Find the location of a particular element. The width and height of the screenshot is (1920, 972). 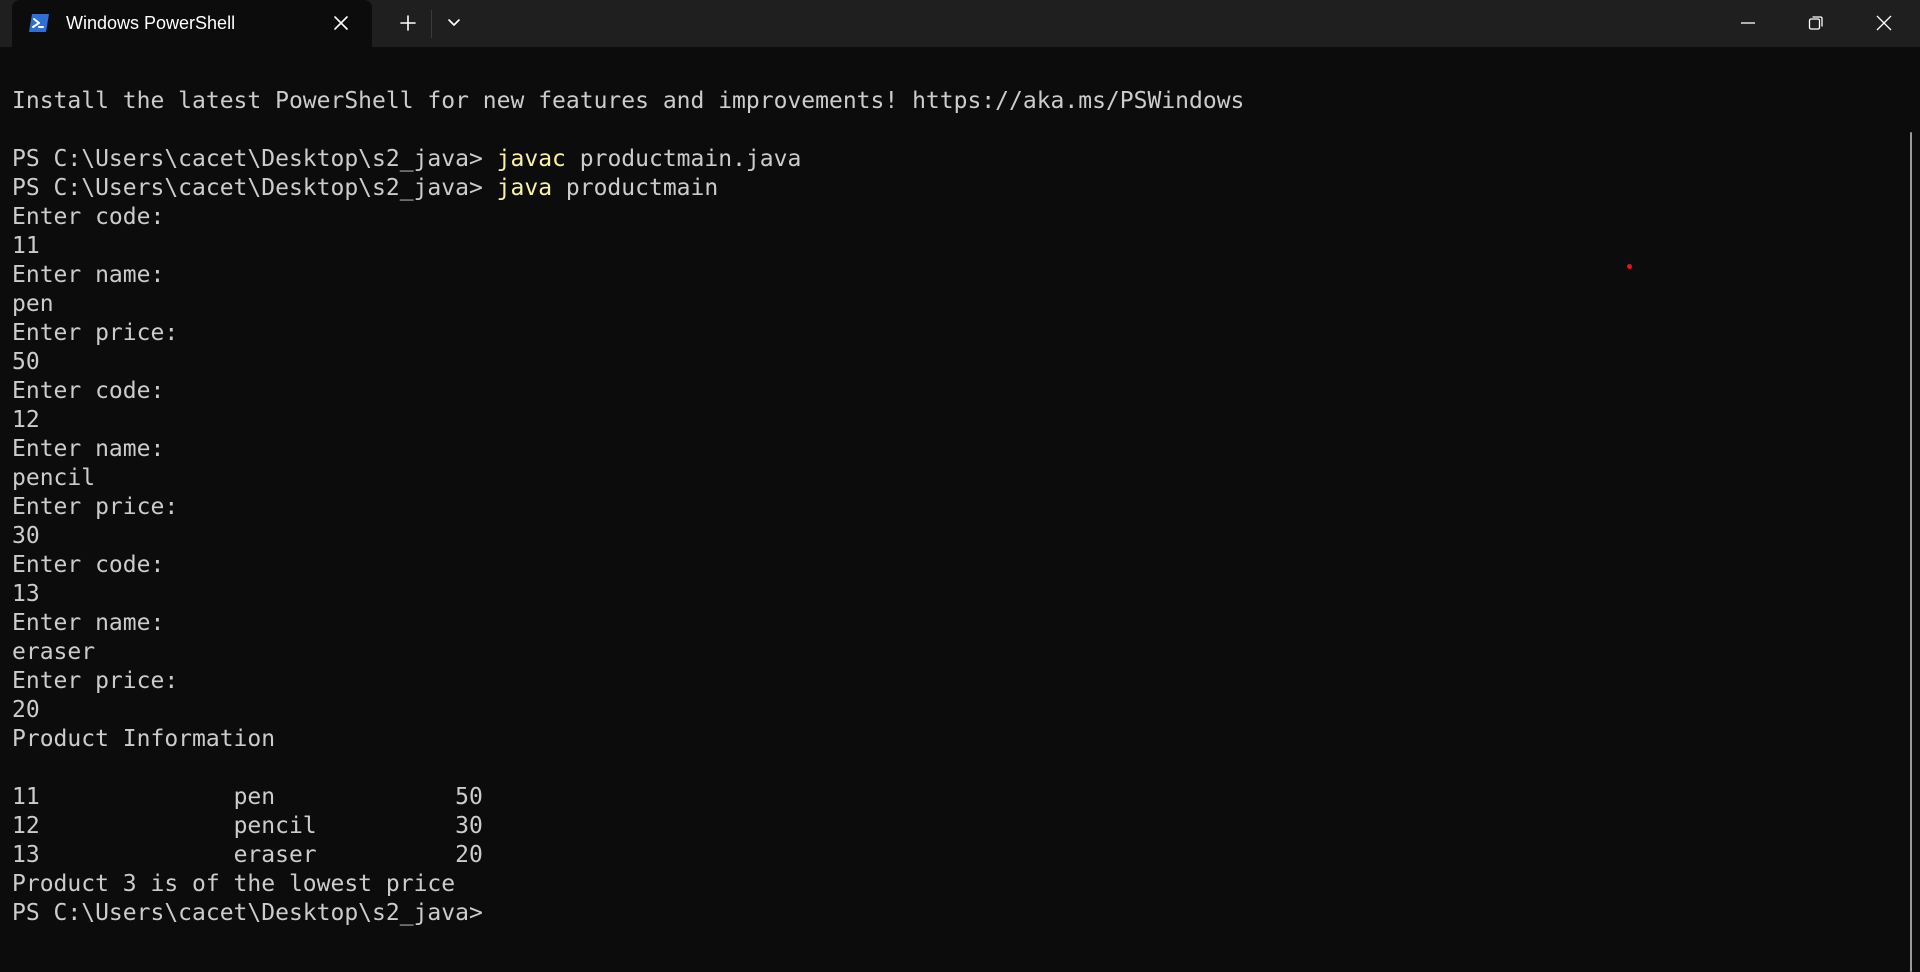

minimize-icon is located at coordinates (1748, 23).